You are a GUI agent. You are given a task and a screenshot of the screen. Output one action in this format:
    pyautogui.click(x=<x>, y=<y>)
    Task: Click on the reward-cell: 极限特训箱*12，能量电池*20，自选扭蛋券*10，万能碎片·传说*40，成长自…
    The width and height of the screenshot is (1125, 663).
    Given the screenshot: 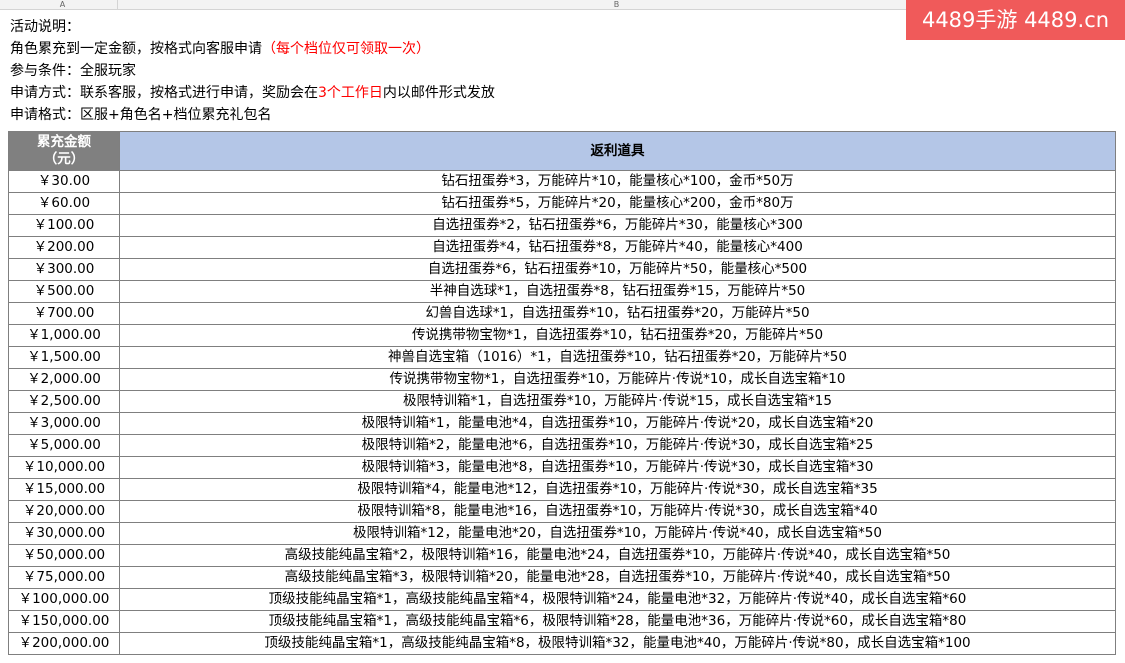 What is the action you would take?
    pyautogui.click(x=617, y=533)
    